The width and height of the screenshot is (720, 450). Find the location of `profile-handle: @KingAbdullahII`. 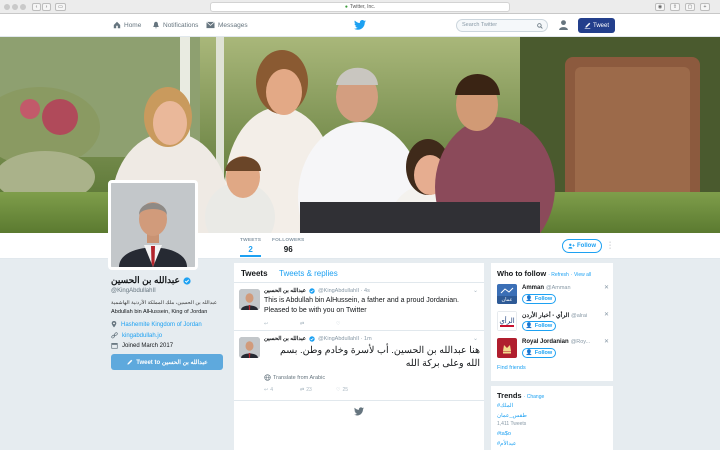

profile-handle: @KingAbdullahII is located at coordinates (133, 291).